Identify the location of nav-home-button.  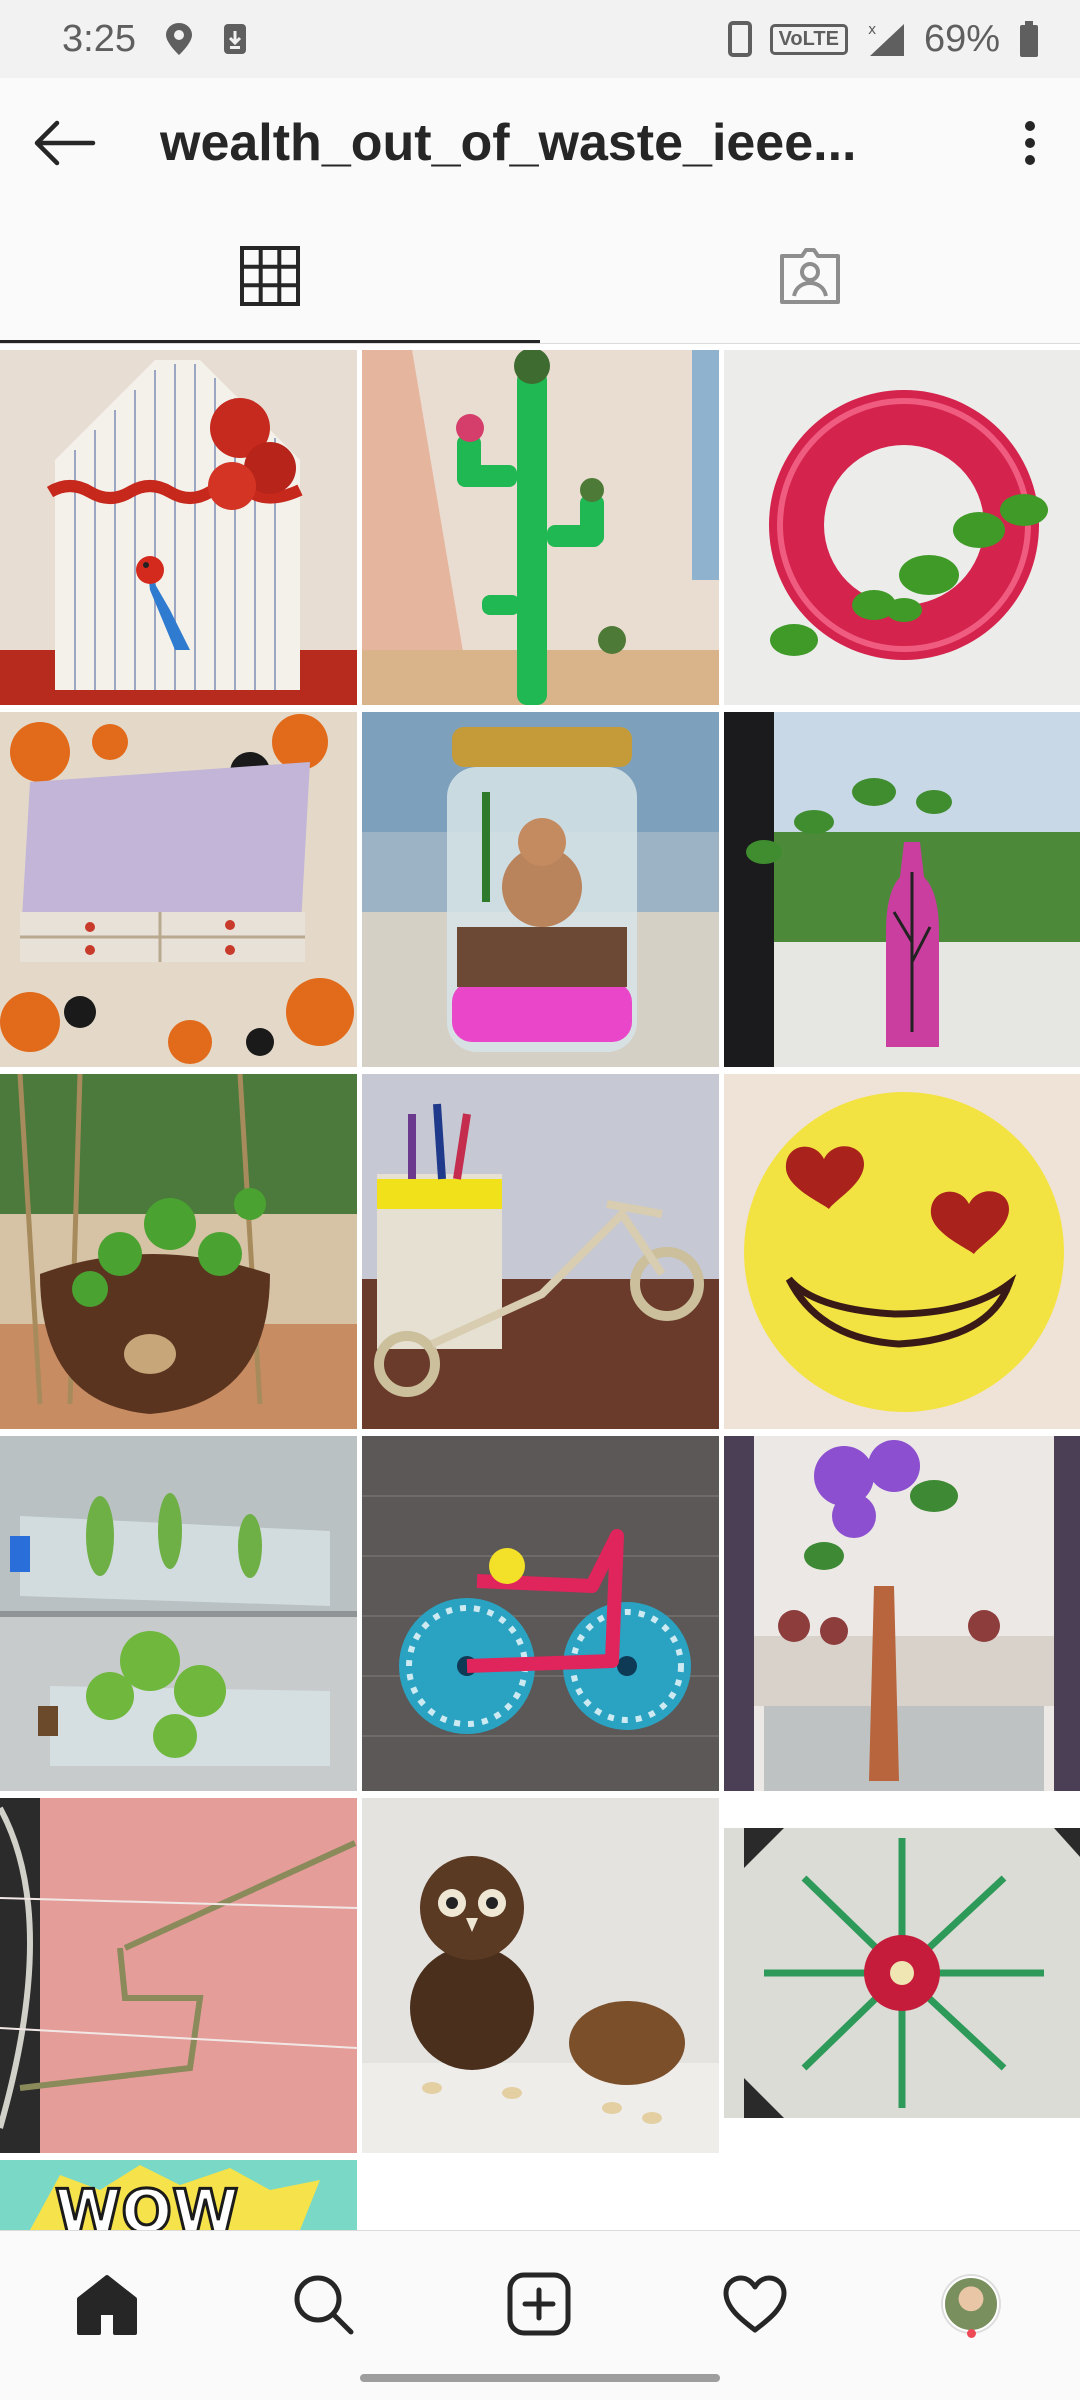
(107, 2304).